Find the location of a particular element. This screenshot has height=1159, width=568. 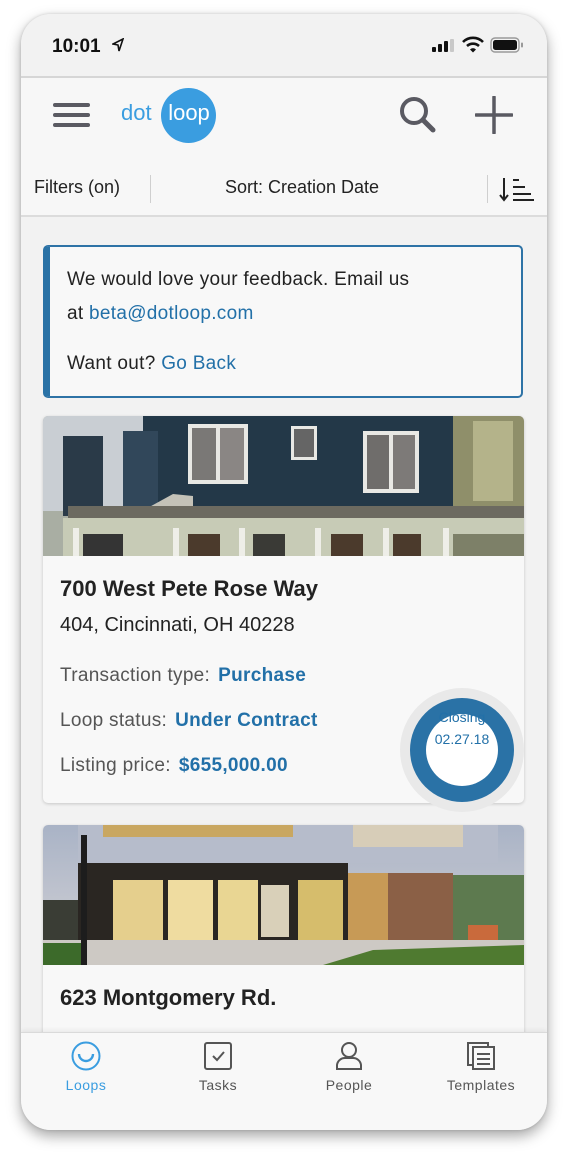

logo-text-dot: dot is located at coordinates (136, 112).